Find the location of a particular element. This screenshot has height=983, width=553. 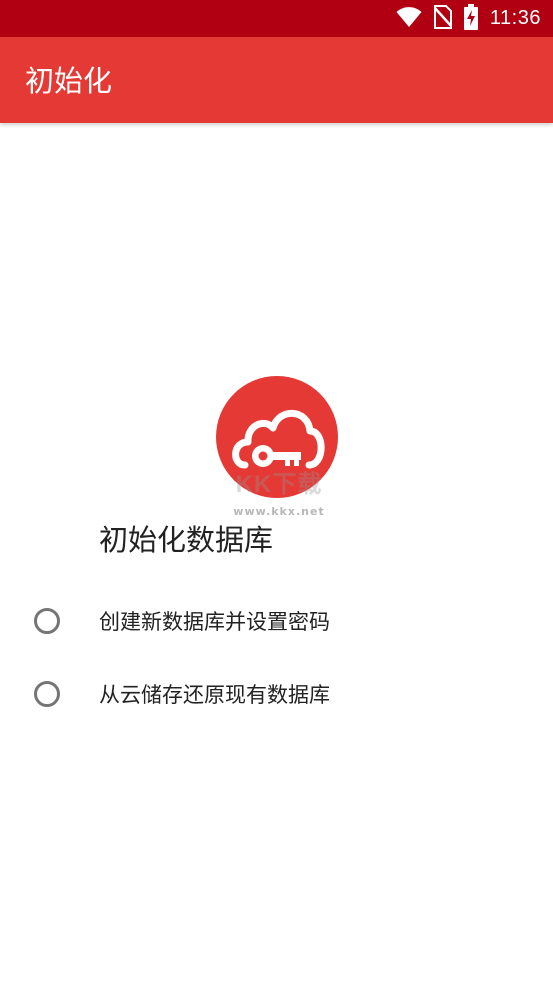

radio-restore-database is located at coordinates (47, 694).